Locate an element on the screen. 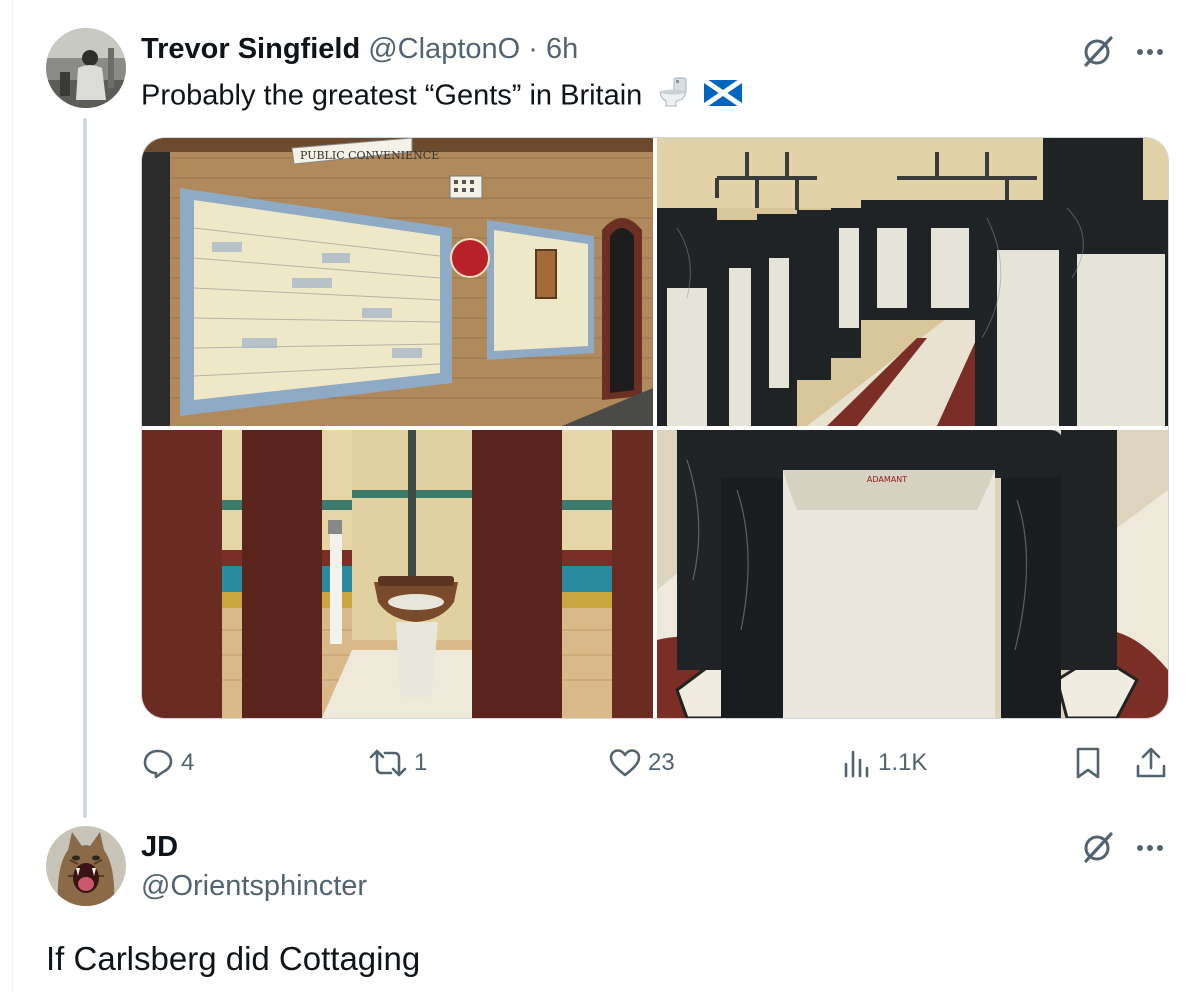  share-icon is located at coordinates (1151, 762).